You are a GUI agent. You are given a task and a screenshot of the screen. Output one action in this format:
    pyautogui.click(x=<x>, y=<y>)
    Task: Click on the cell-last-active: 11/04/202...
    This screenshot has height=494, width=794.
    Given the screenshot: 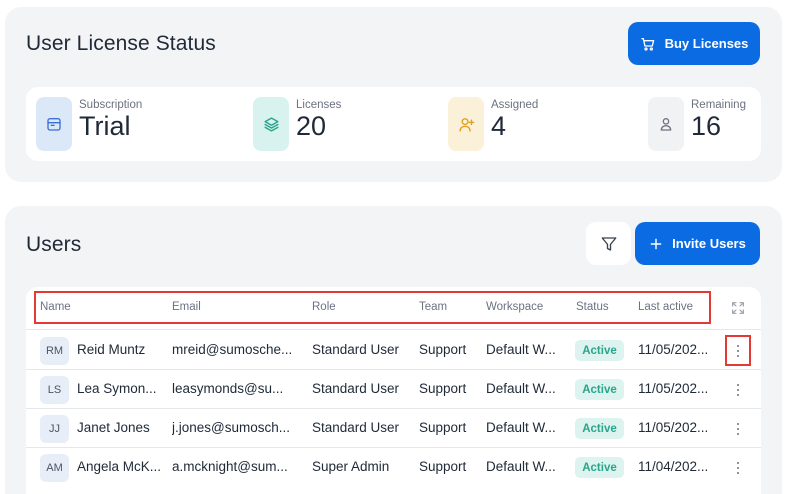 What is the action you would take?
    pyautogui.click(x=673, y=466)
    